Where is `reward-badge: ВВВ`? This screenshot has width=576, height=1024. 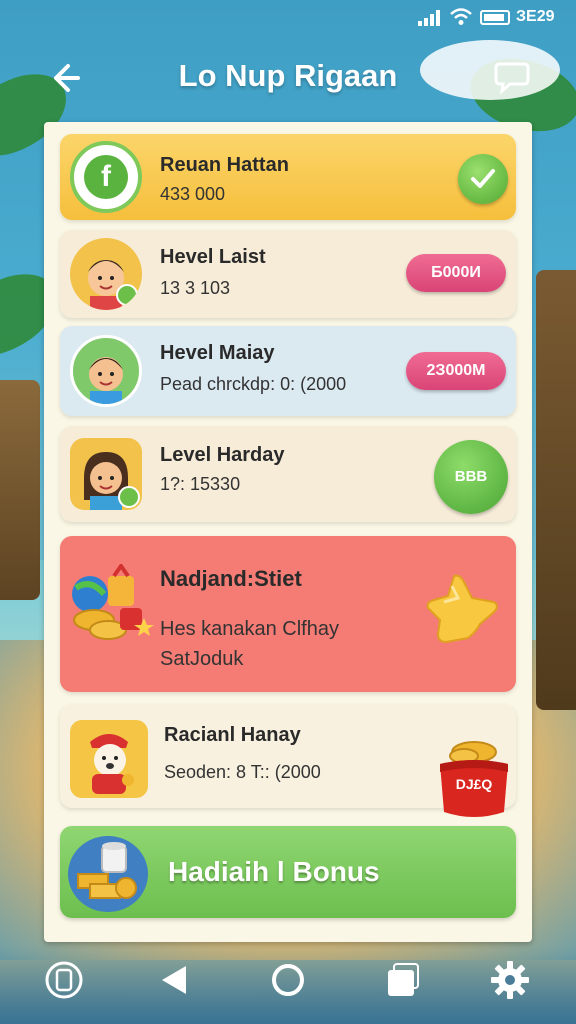 reward-badge: ВВВ is located at coordinates (471, 477).